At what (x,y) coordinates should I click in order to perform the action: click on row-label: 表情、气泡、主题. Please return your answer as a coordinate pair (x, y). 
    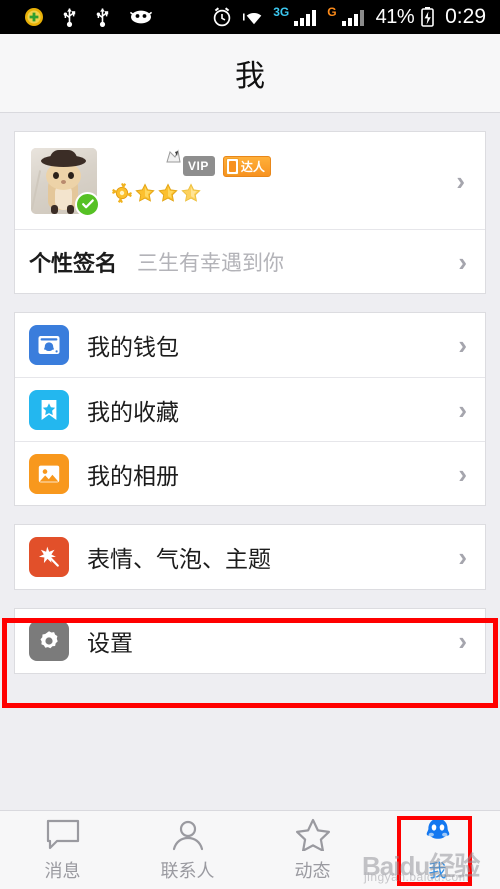
    Looking at the image, I should click on (179, 560).